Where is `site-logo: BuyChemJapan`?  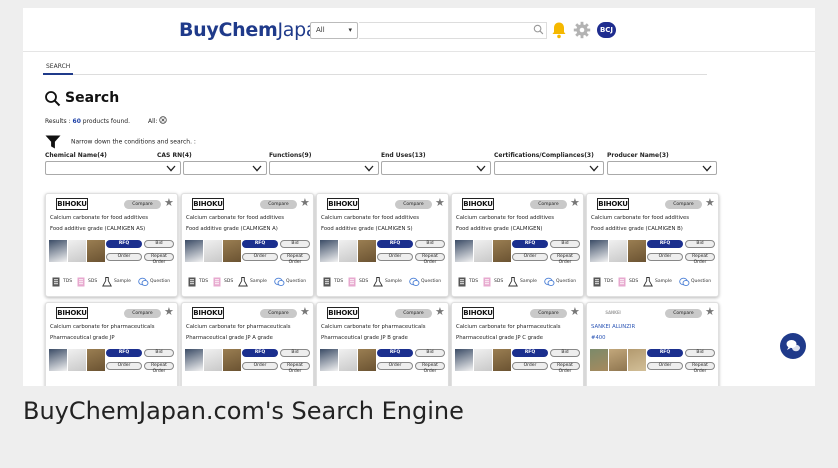 site-logo: BuyChemJapan is located at coordinates (254, 30).